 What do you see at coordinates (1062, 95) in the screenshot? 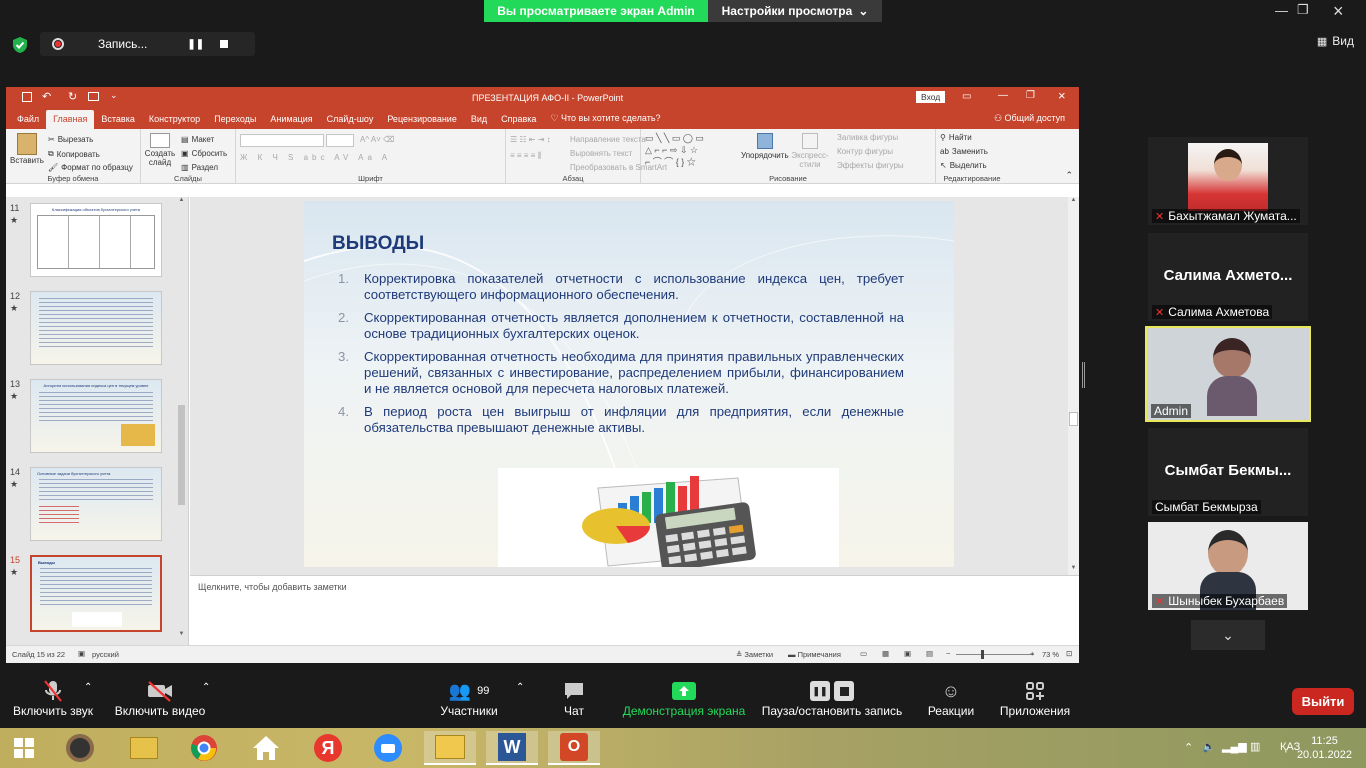
I see `ppt-close-icon: ×` at bounding box center [1062, 95].